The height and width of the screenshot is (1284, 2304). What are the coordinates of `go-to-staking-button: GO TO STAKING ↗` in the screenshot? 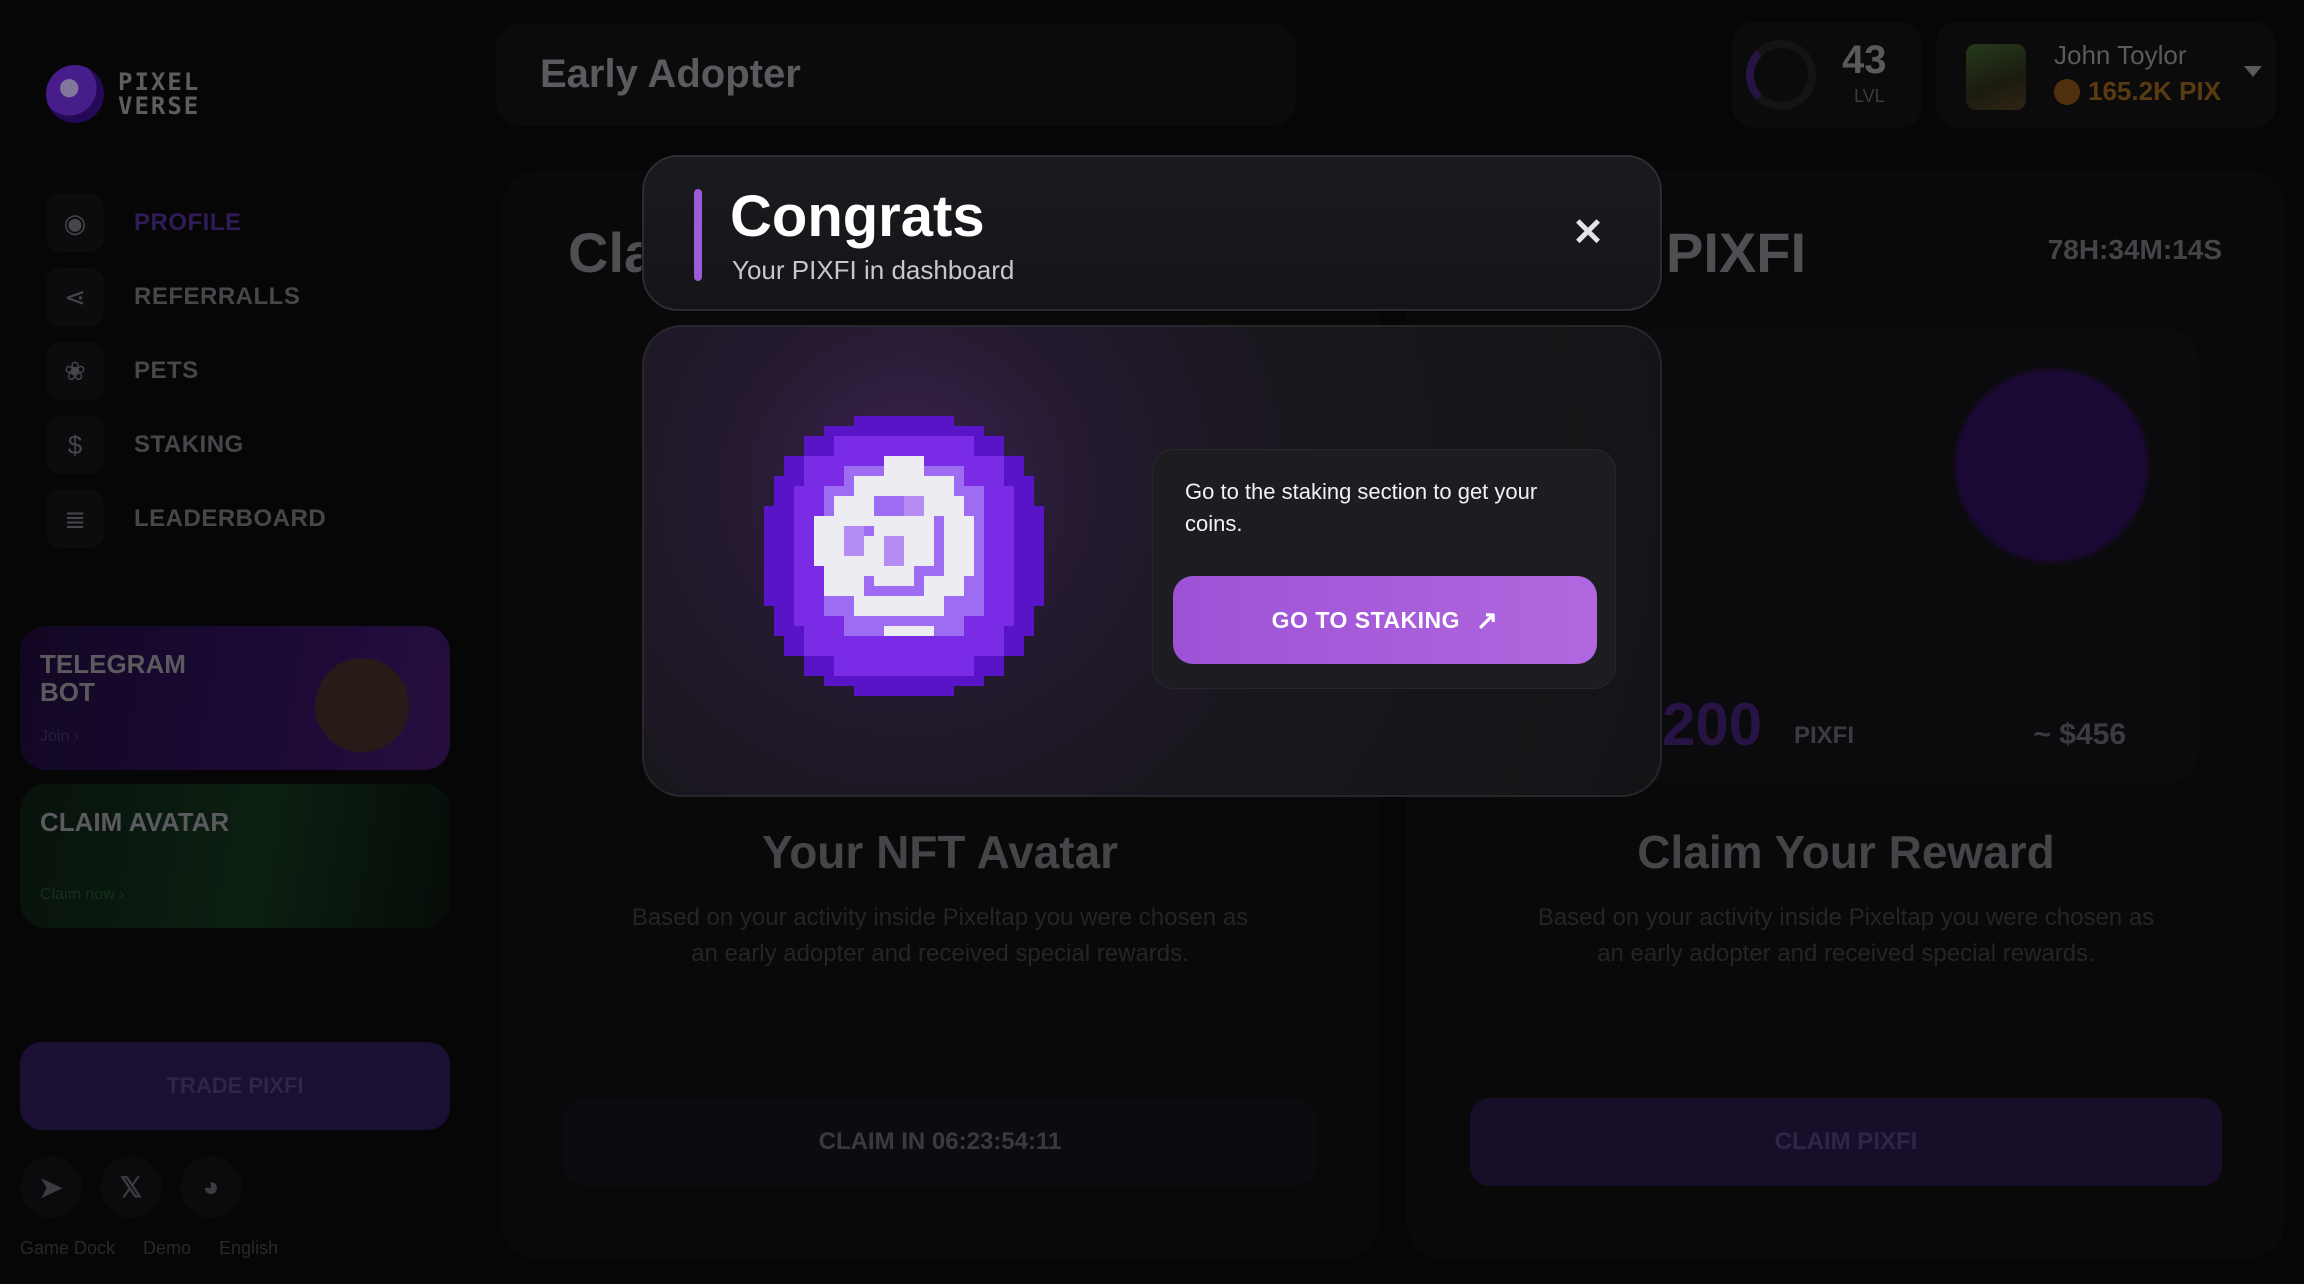 It's located at (1385, 620).